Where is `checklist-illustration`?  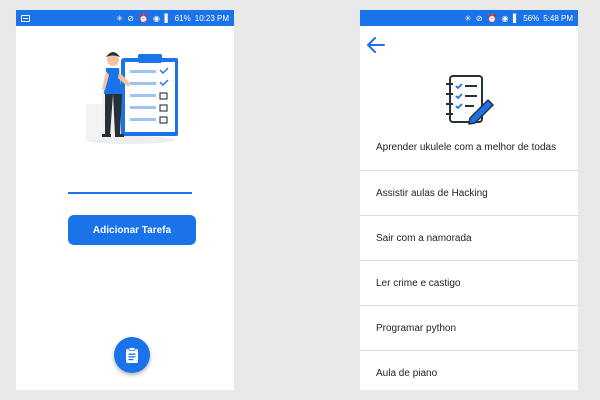 checklist-illustration is located at coordinates (132, 98).